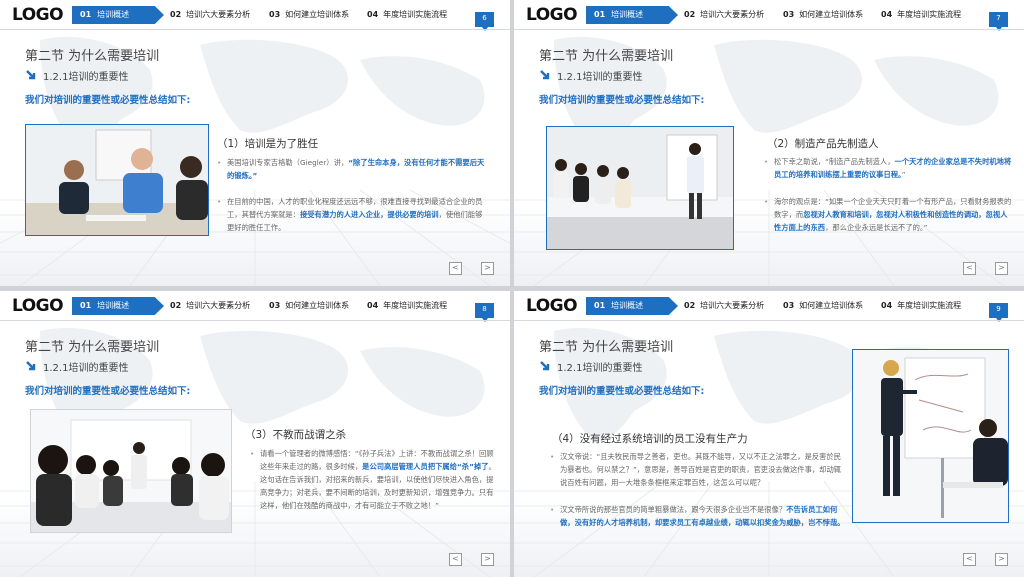 This screenshot has width=1024, height=577. What do you see at coordinates (484, 312) in the screenshot?
I see `page-number-badge: 8` at bounding box center [484, 312].